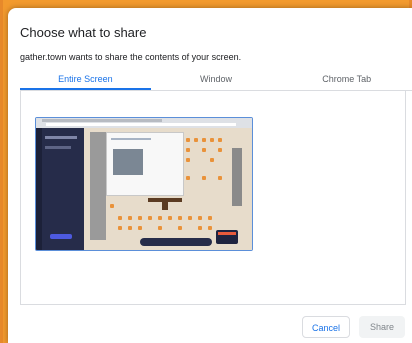  I want to click on thumb-bottom-toolbar, so click(176, 242).